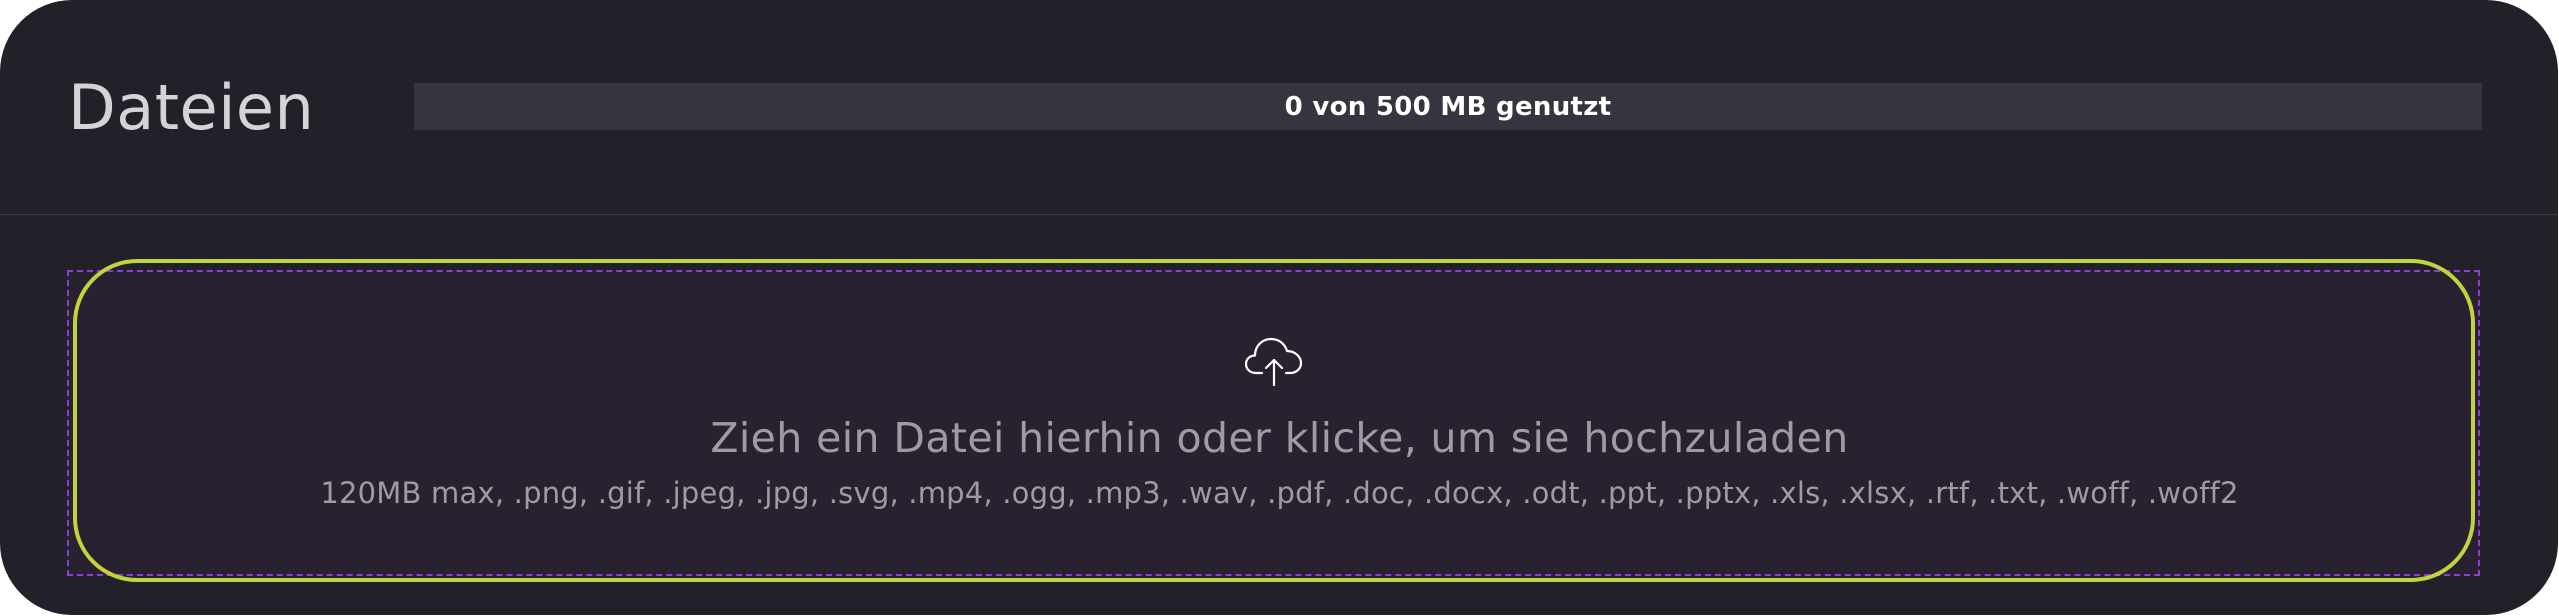 This screenshot has width=2559, height=616. Describe the element at coordinates (191, 107) in the screenshot. I see `page-title: Dateien` at that location.